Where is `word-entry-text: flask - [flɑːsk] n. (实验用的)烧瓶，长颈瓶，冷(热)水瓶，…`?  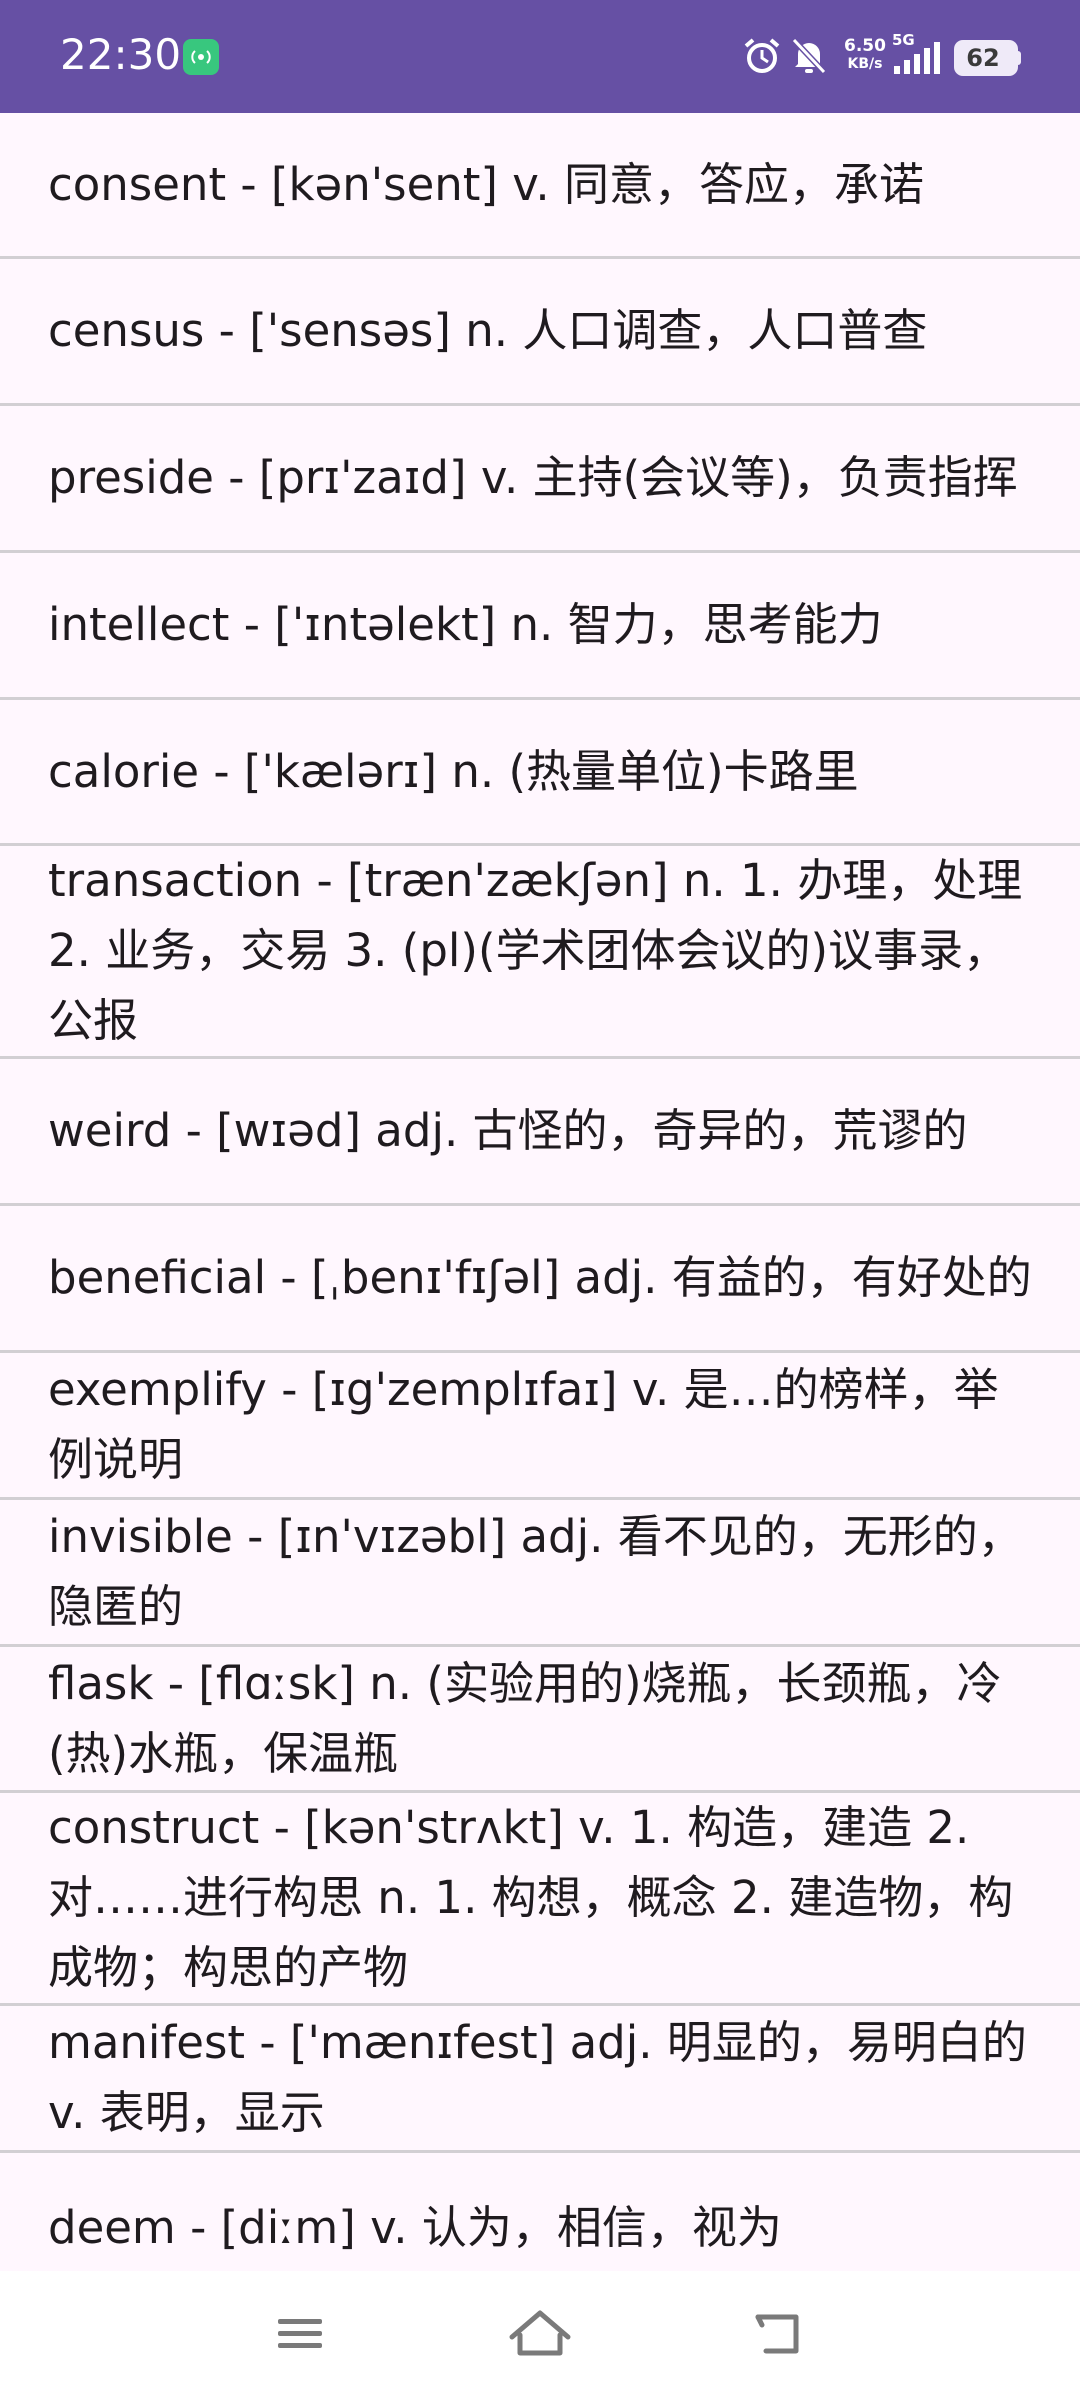 word-entry-text: flask - [flɑːsk] n. (实验用的)烧瓶，长颈瓶，冷(热)水瓶，… is located at coordinates (525, 1718).